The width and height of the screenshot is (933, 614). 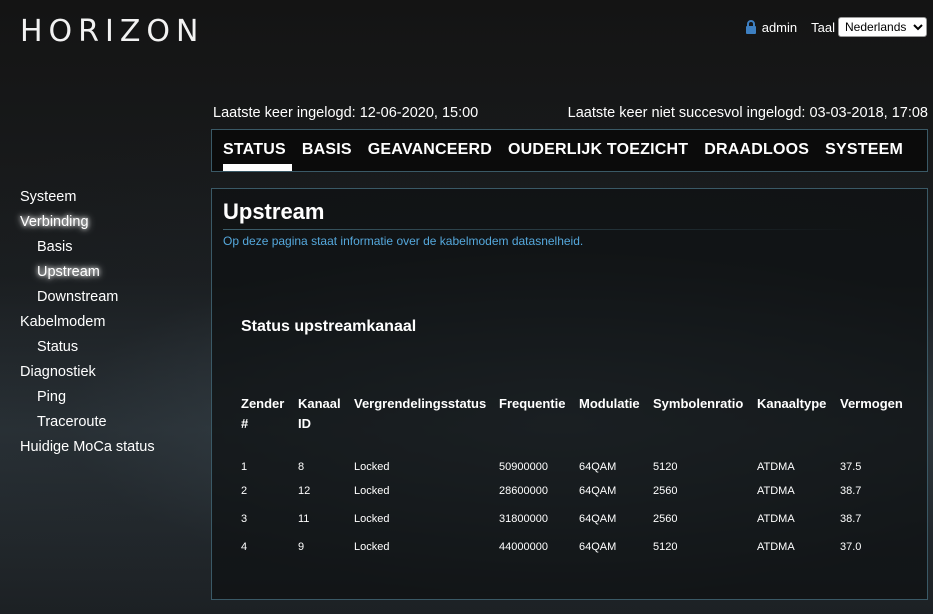 What do you see at coordinates (523, 467) in the screenshot?
I see `cell-frequentie: 50900000` at bounding box center [523, 467].